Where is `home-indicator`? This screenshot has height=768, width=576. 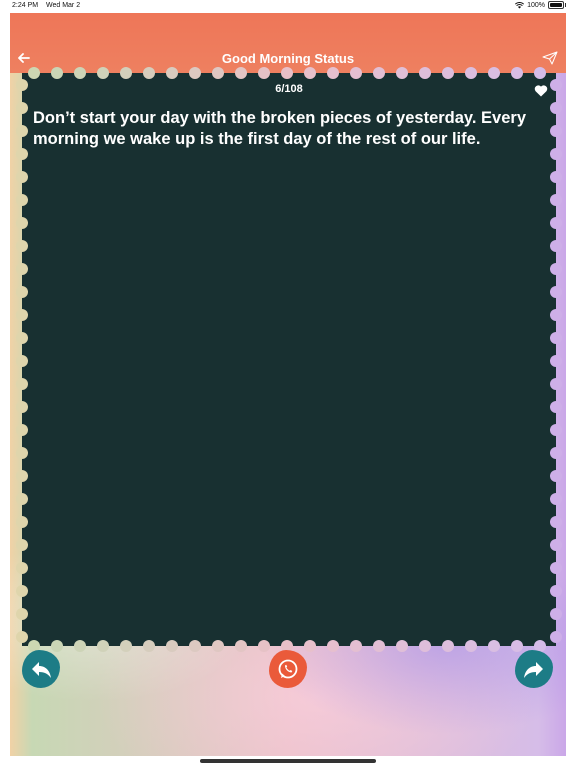 home-indicator is located at coordinates (288, 761).